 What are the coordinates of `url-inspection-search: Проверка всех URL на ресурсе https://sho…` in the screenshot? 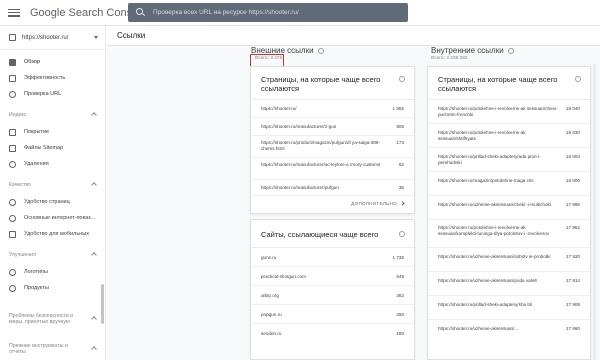 It's located at (268, 12).